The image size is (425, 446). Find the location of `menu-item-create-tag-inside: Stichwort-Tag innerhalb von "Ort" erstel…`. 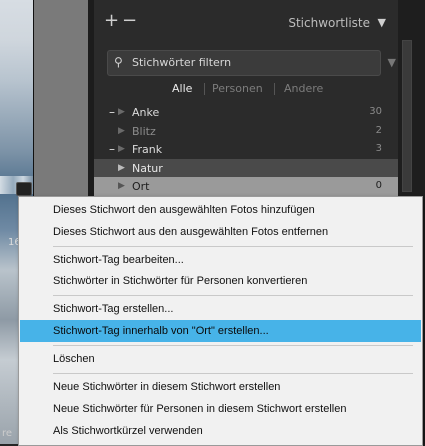

menu-item-create-tag-inside: Stichwort-Tag innerhalb von "Ort" erstel… is located at coordinates (220, 331).